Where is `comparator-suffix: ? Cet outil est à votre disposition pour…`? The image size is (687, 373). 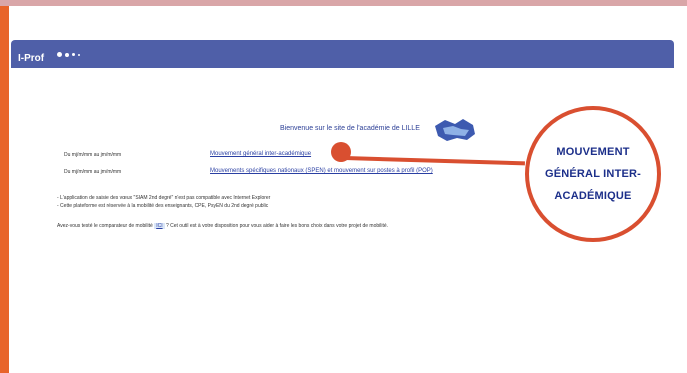
comparator-suffix: ? Cet outil est à votre disposition pour… is located at coordinates (277, 226).